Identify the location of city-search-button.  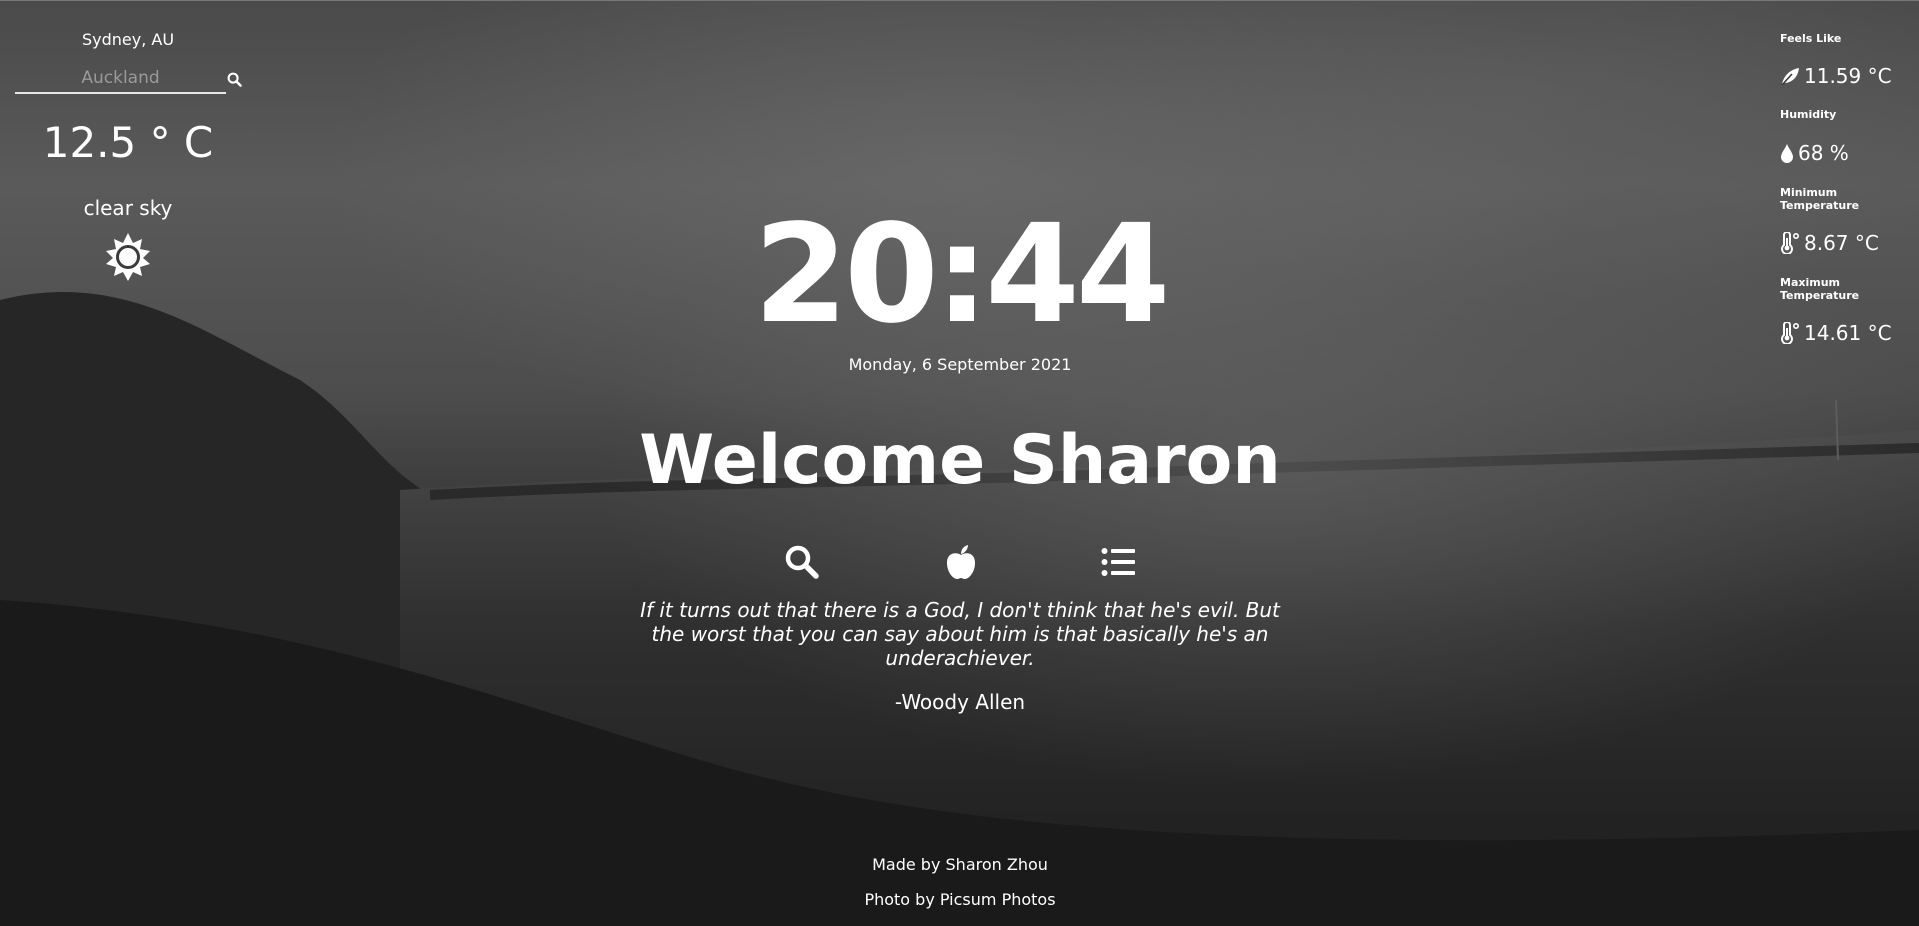
(234, 79).